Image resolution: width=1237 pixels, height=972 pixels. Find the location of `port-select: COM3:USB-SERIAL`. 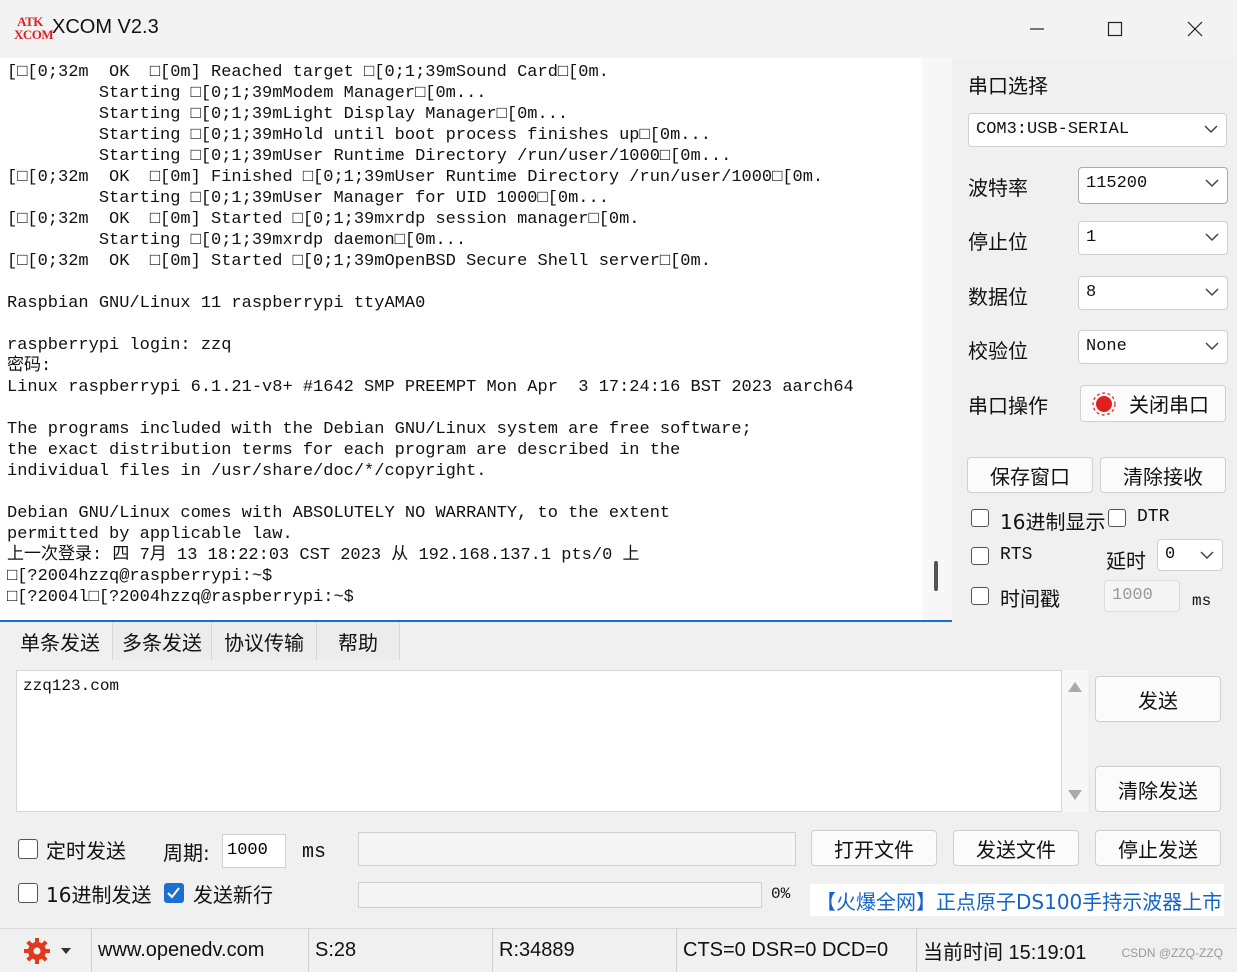

port-select: COM3:USB-SERIAL is located at coordinates (1097, 130).